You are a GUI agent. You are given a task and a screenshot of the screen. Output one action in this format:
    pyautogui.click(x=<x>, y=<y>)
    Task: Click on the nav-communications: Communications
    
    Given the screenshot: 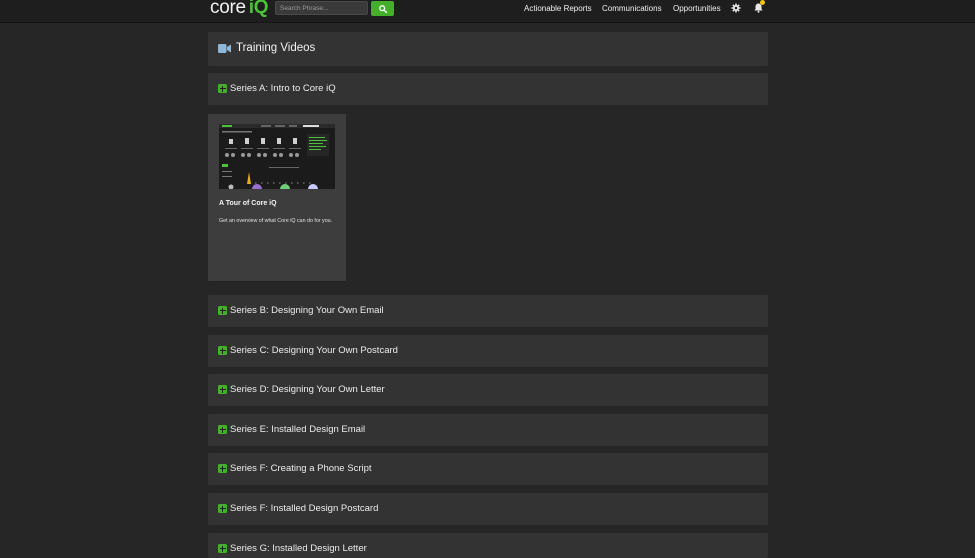 What is the action you would take?
    pyautogui.click(x=632, y=8)
    